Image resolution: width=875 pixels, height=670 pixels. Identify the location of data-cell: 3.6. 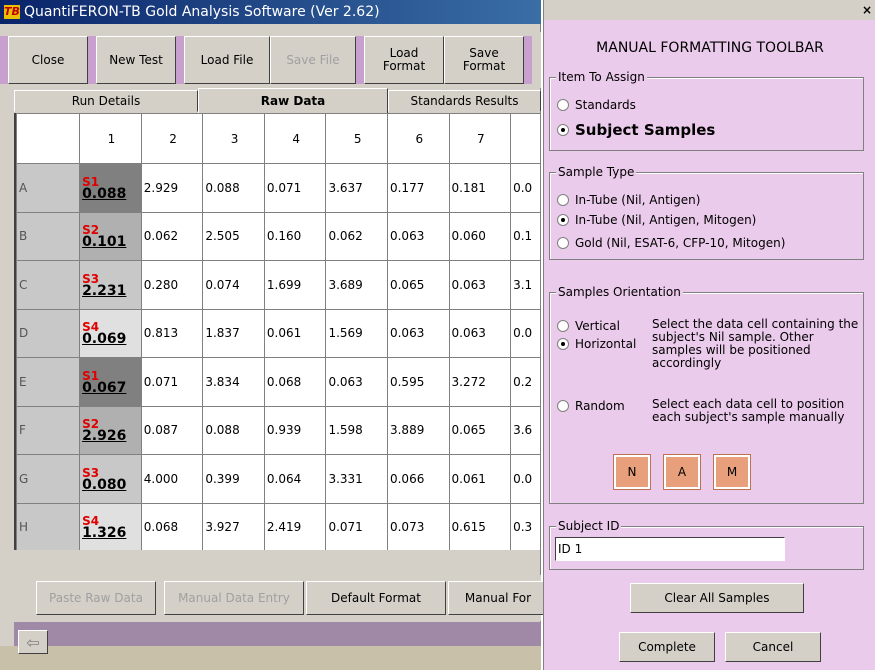
(525, 430).